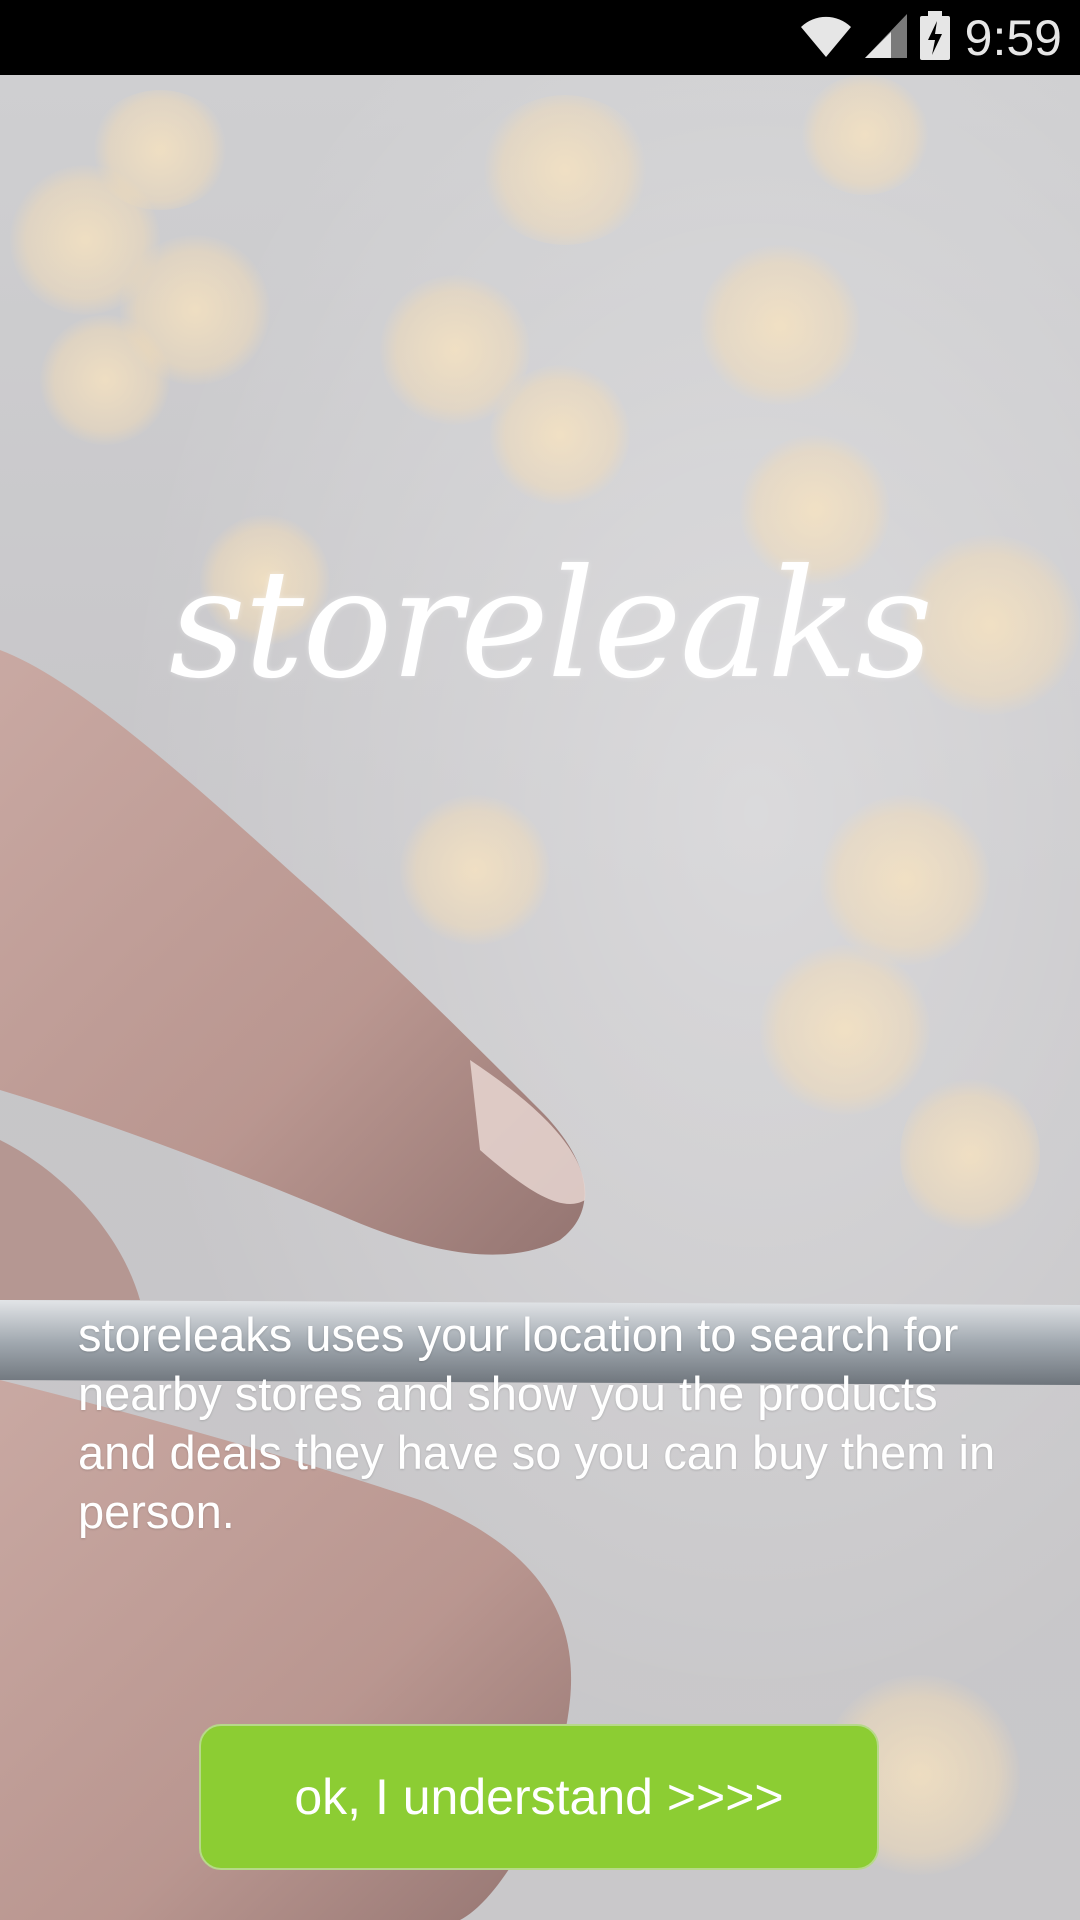  What do you see at coordinates (550, 625) in the screenshot?
I see `app-logo: storeleaks` at bounding box center [550, 625].